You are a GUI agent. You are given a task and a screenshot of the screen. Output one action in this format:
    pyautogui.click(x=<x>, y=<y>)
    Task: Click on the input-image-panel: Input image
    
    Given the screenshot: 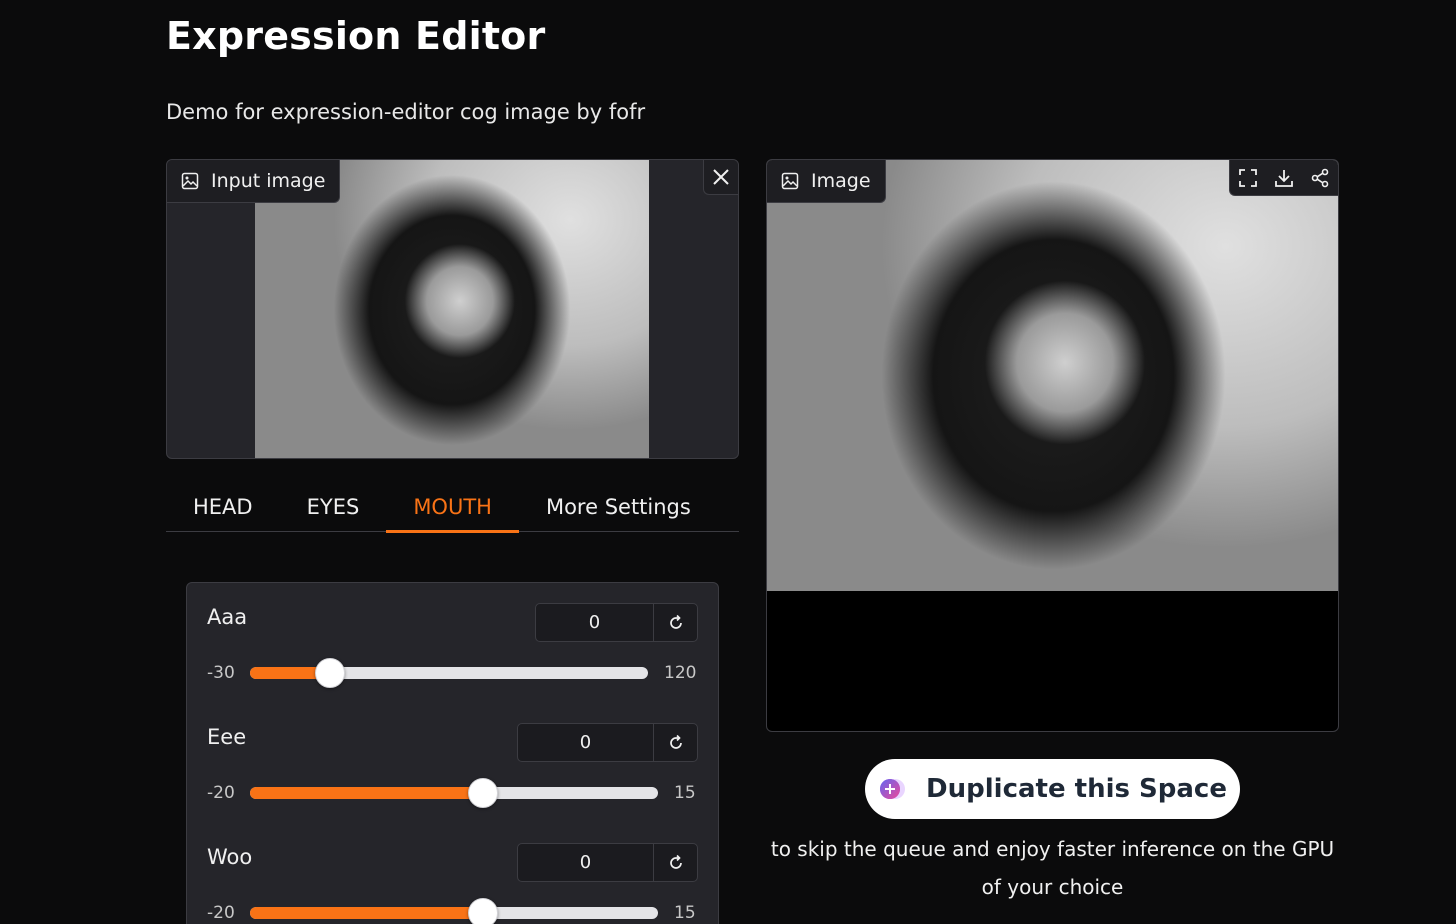 What is the action you would take?
    pyautogui.click(x=452, y=309)
    